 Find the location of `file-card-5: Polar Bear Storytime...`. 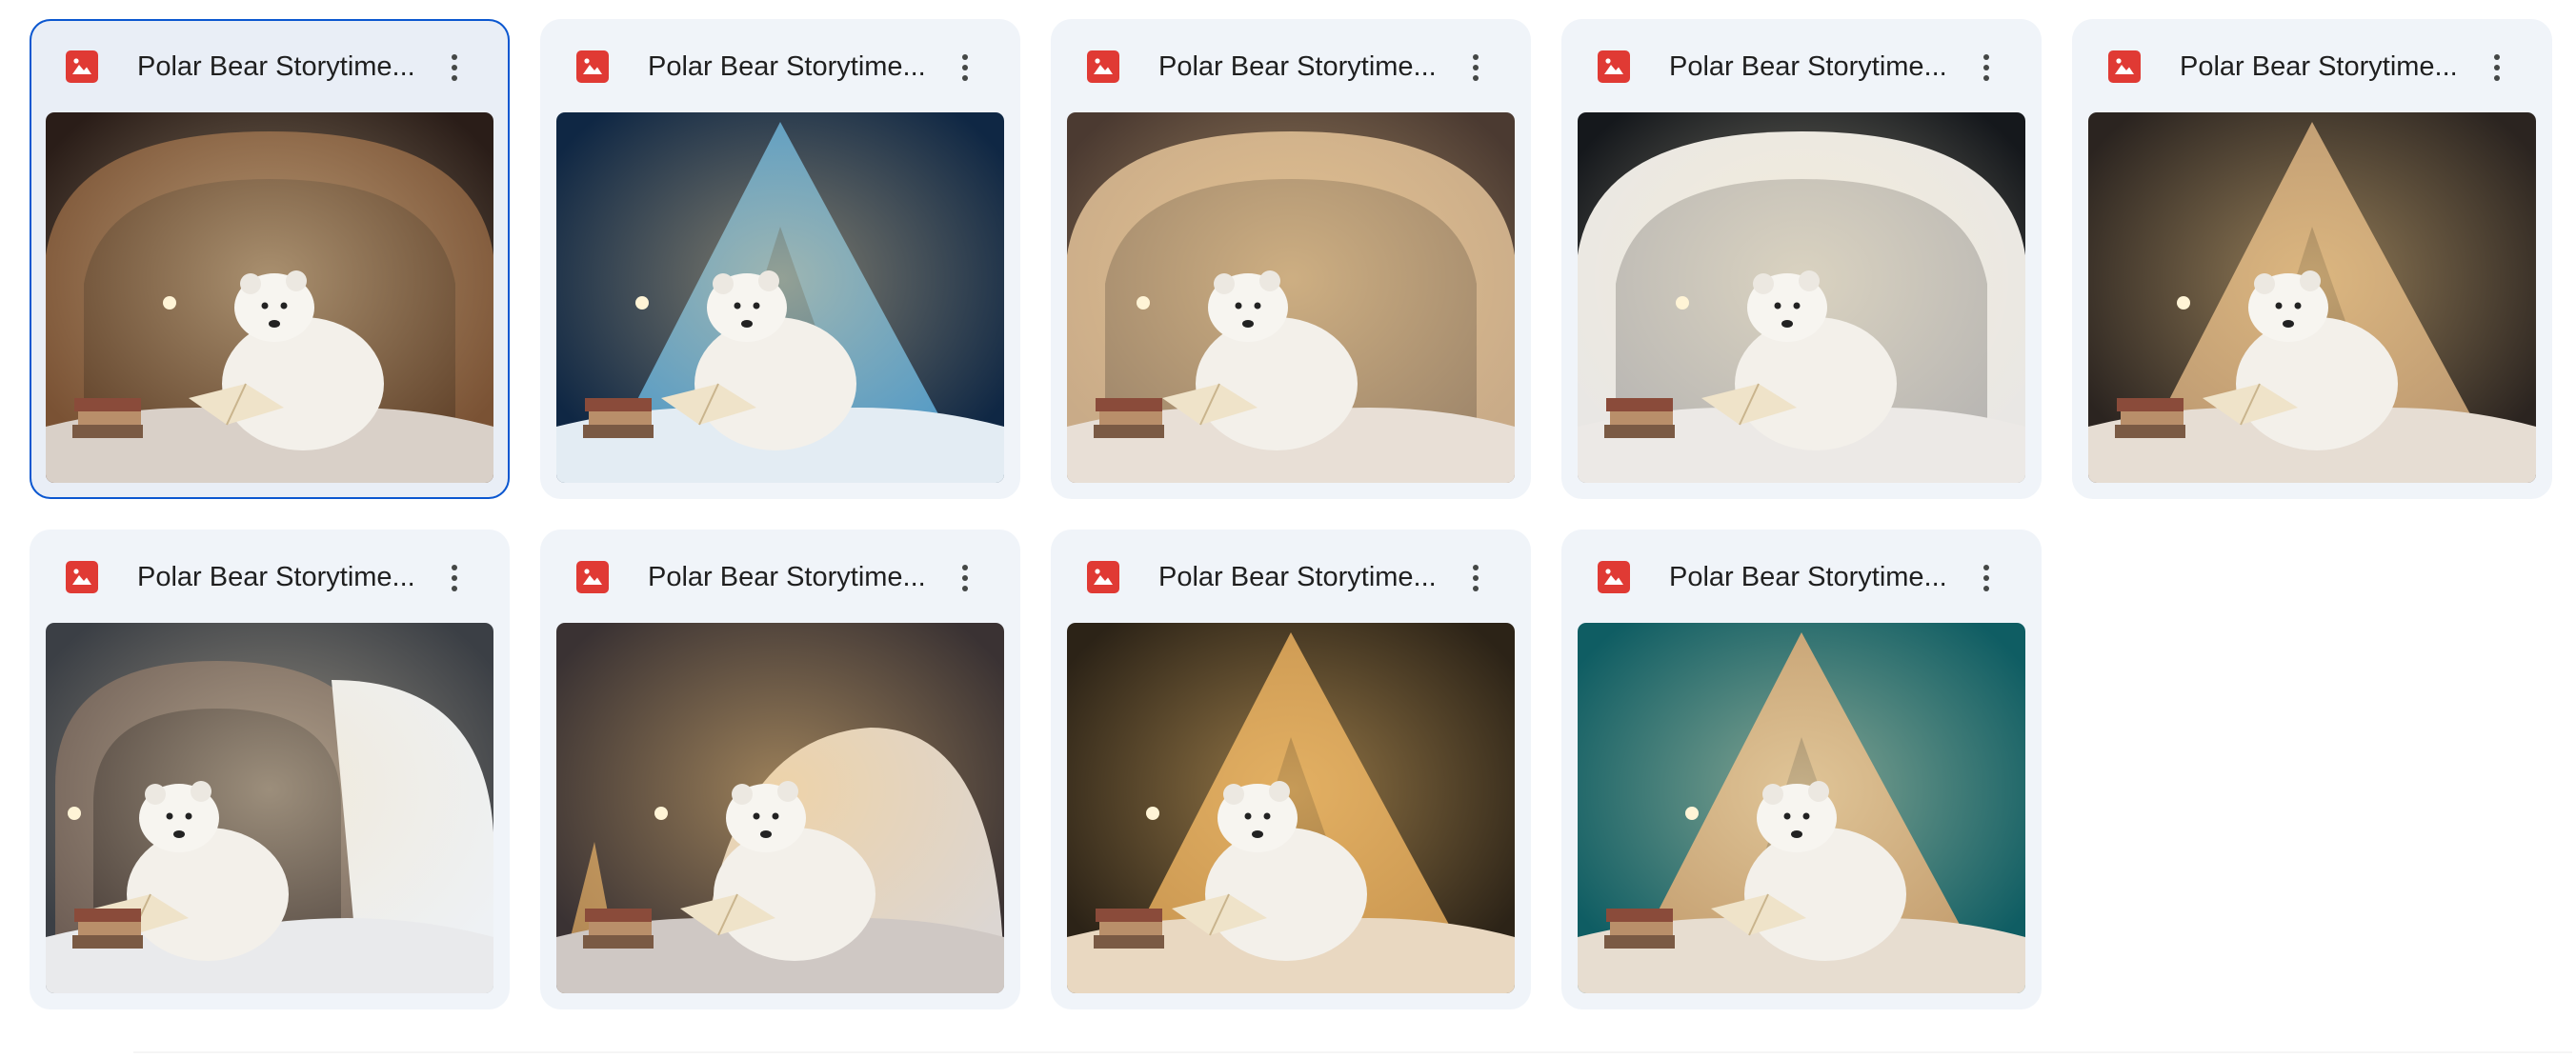

file-card-5: Polar Bear Storytime... is located at coordinates (2312, 259).